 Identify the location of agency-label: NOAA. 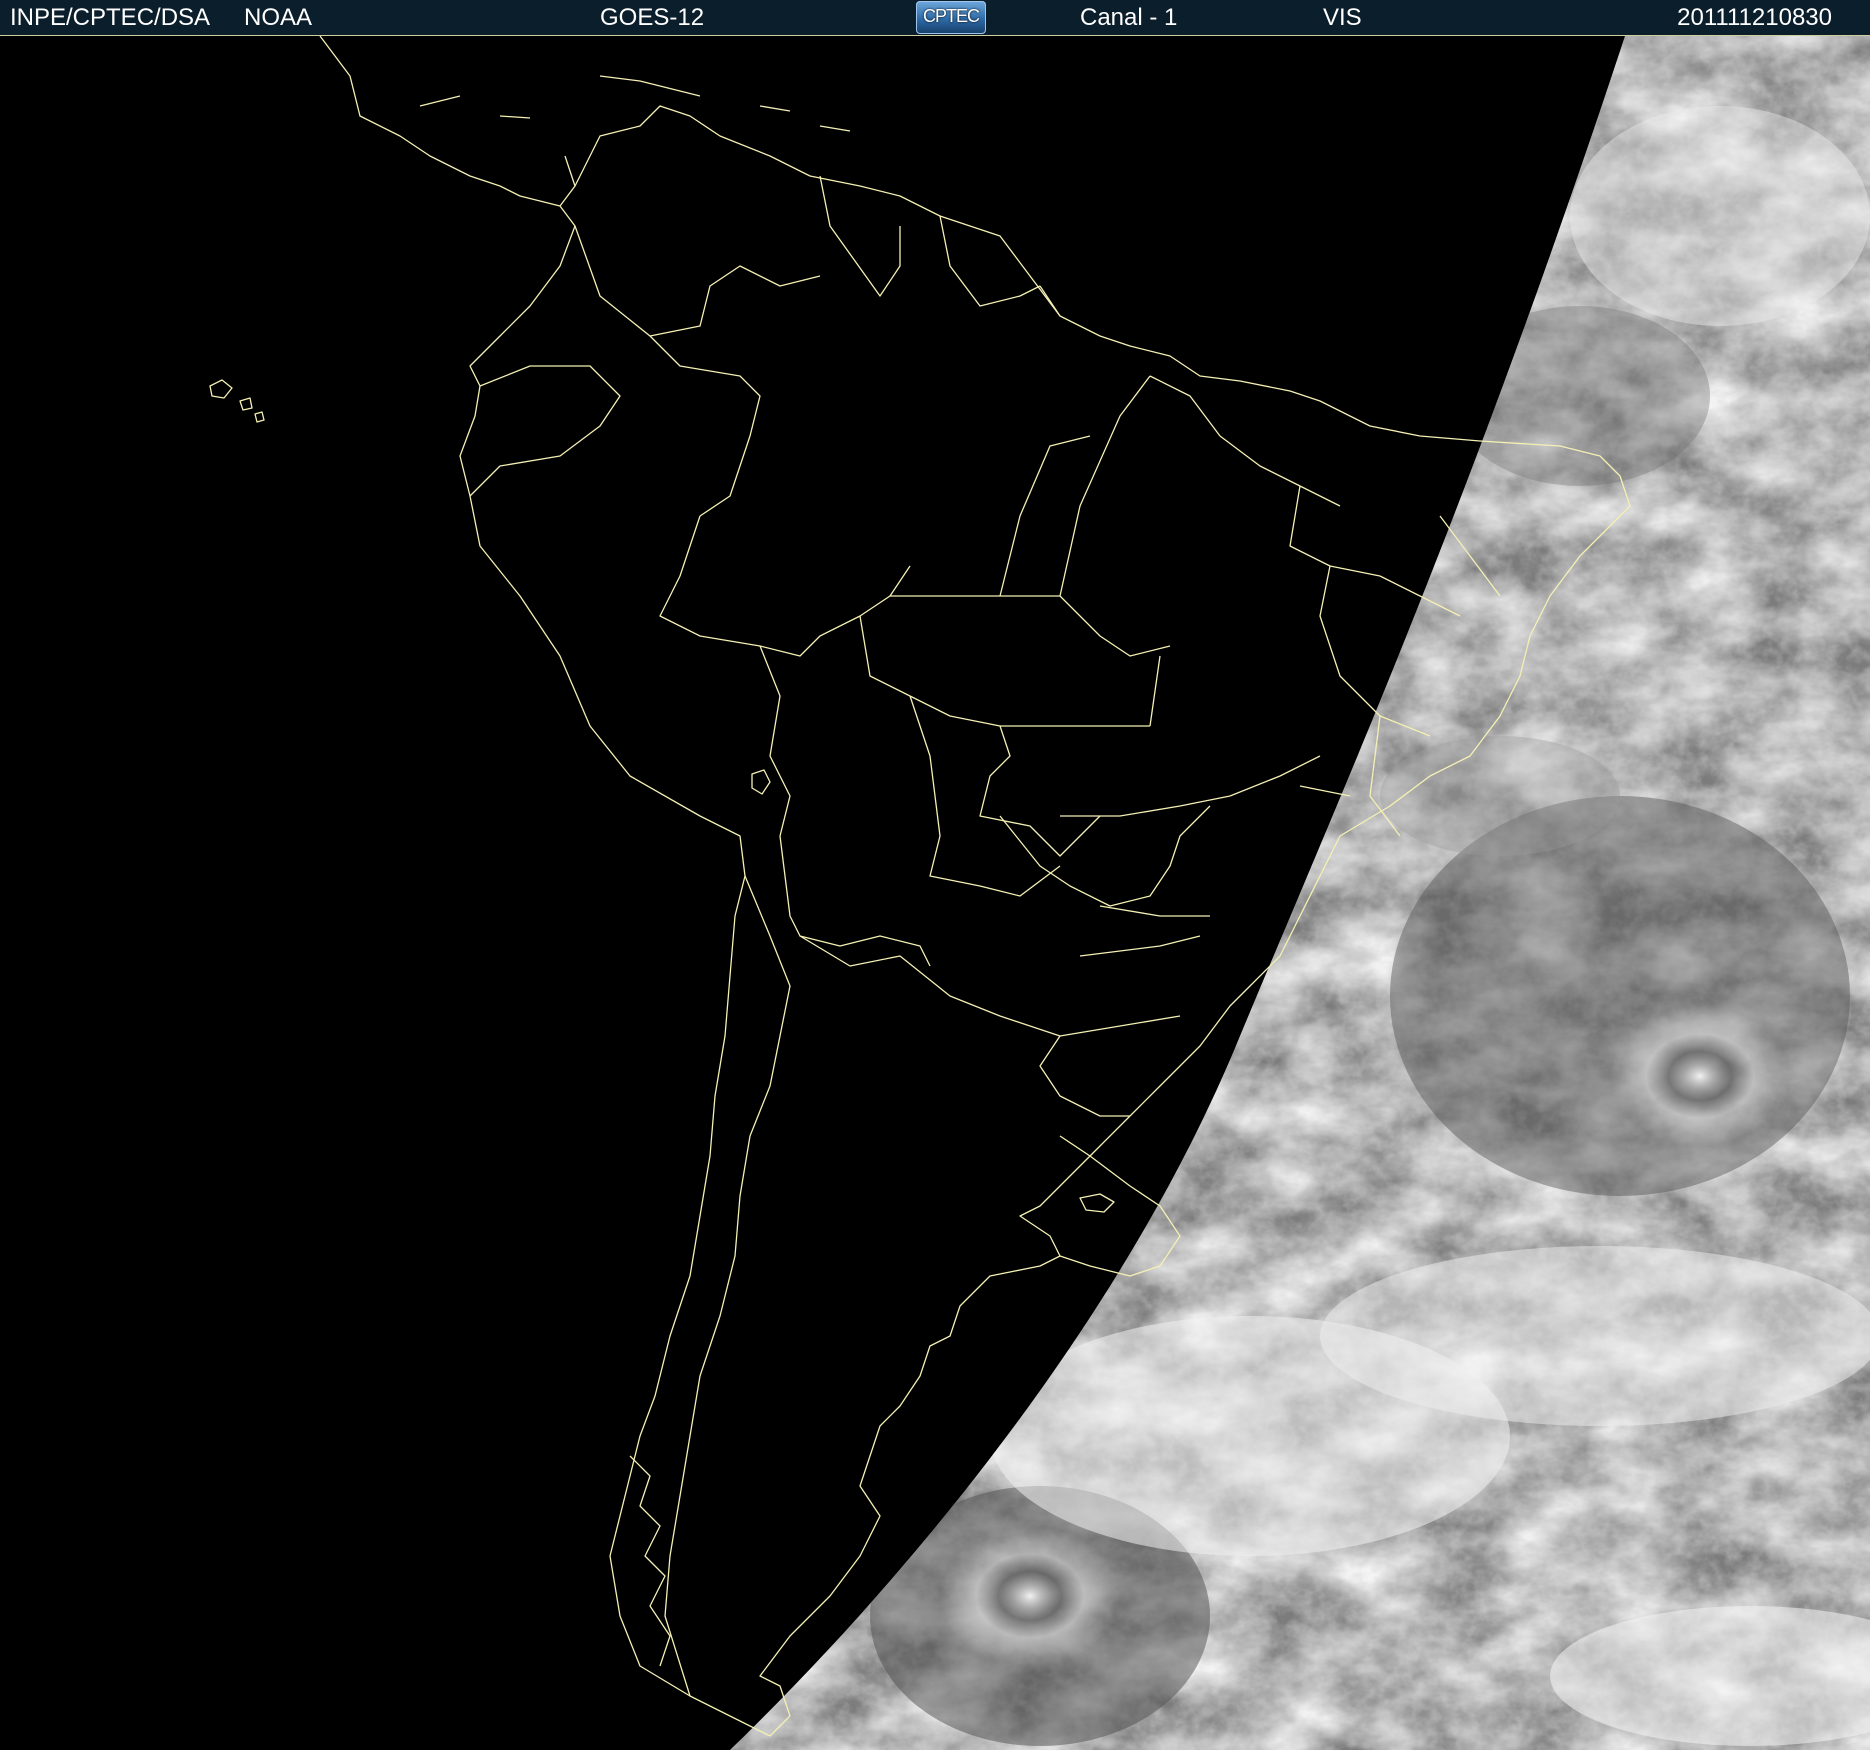
(278, 17).